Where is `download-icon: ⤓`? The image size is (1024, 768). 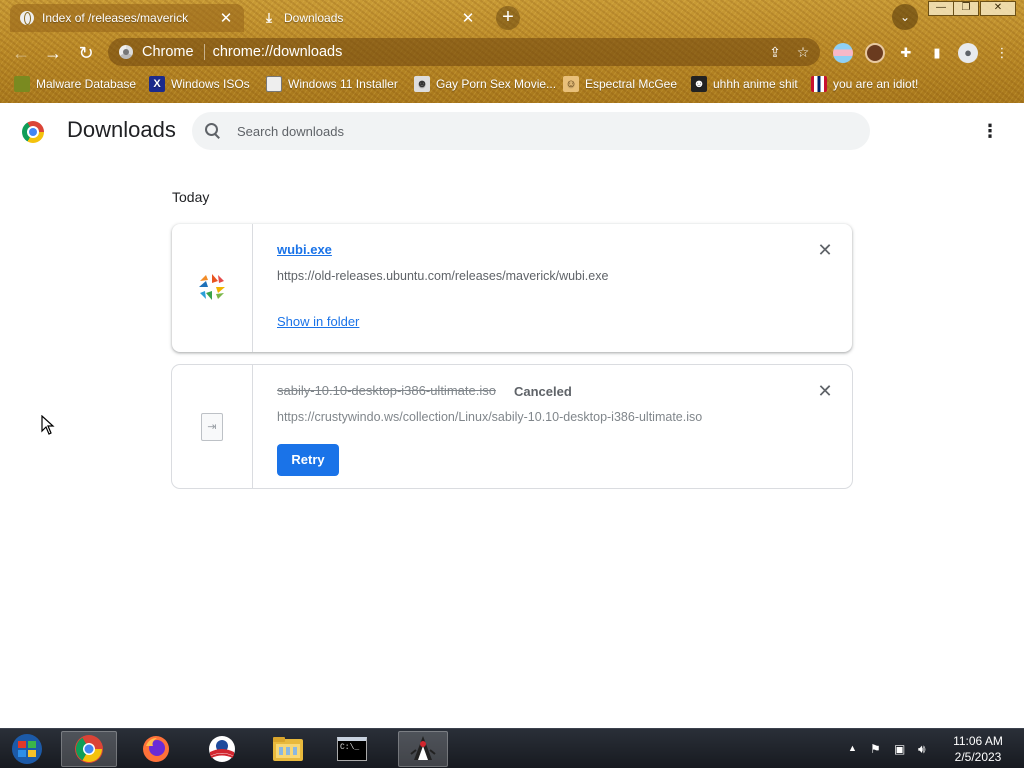
download-icon: ⤓ is located at coordinates (269, 17).